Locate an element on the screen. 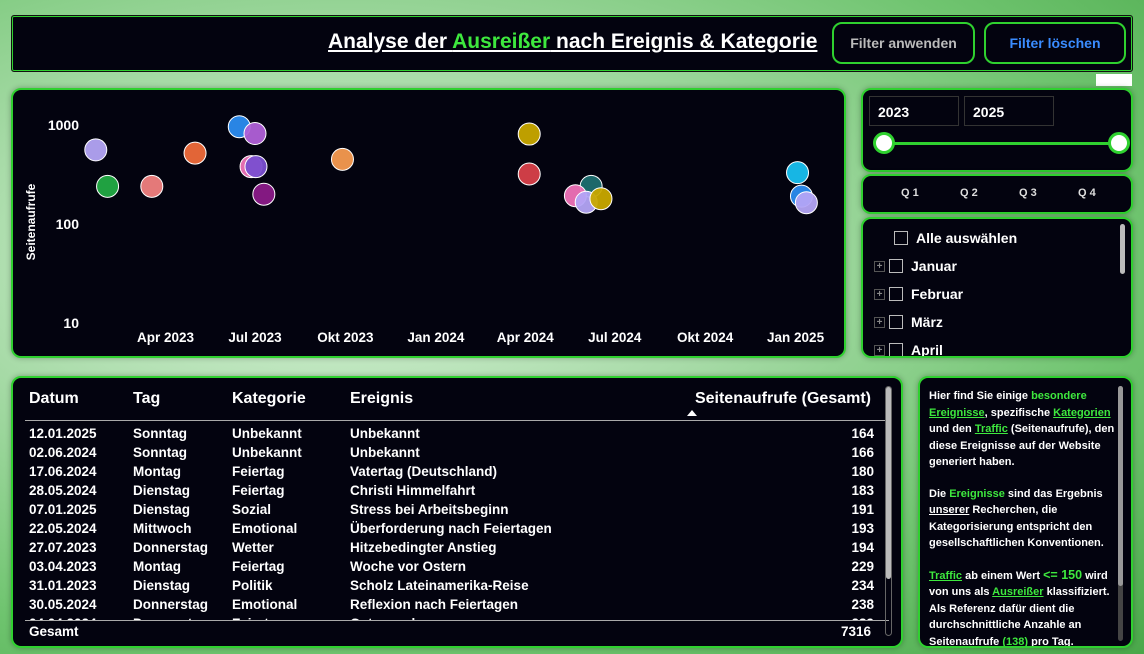 The image size is (1144, 654). table-scroll-thumb is located at coordinates (888, 483).